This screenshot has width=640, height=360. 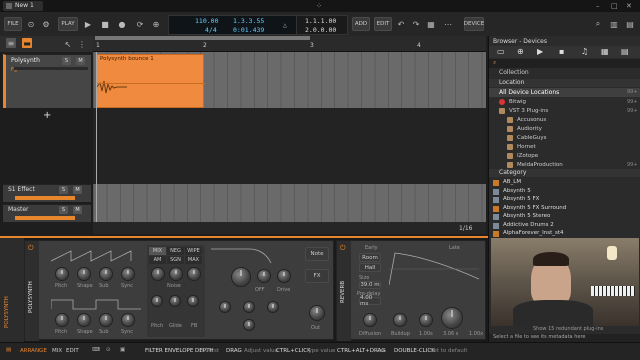 What do you see at coordinates (249, 325) in the screenshot?
I see `env-release-knob` at bounding box center [249, 325].